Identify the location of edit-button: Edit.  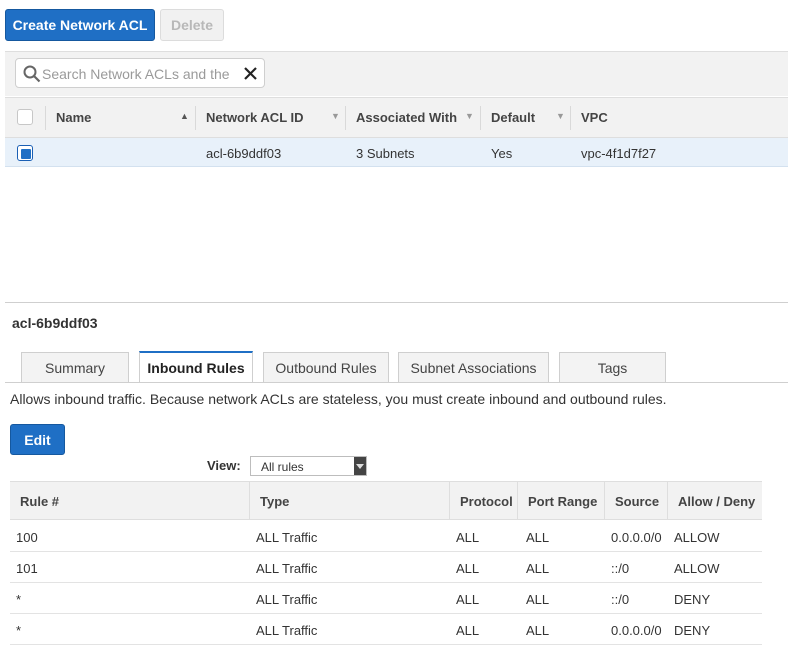
(37, 439).